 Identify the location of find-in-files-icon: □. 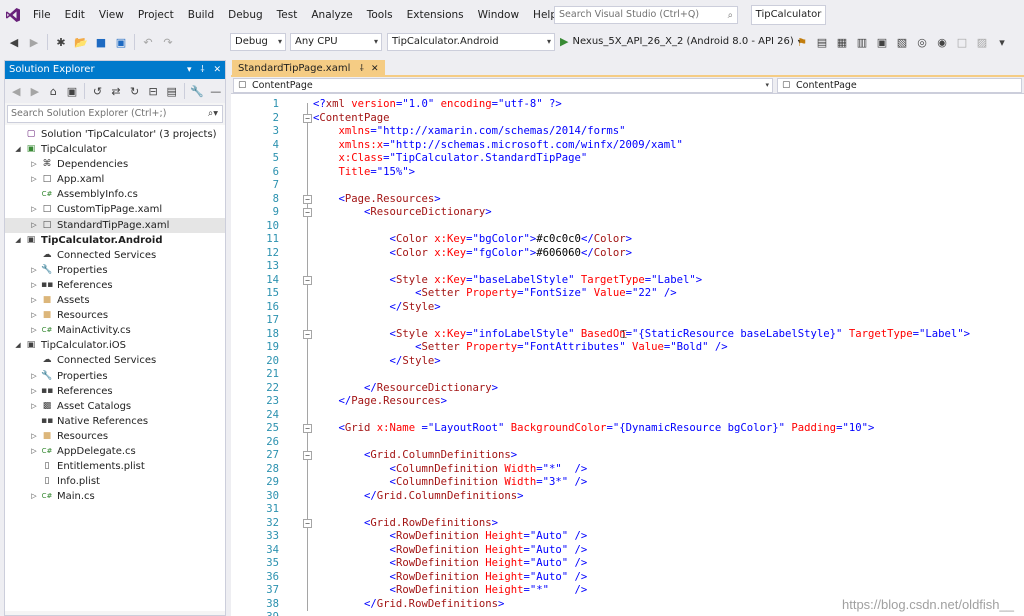
(962, 42).